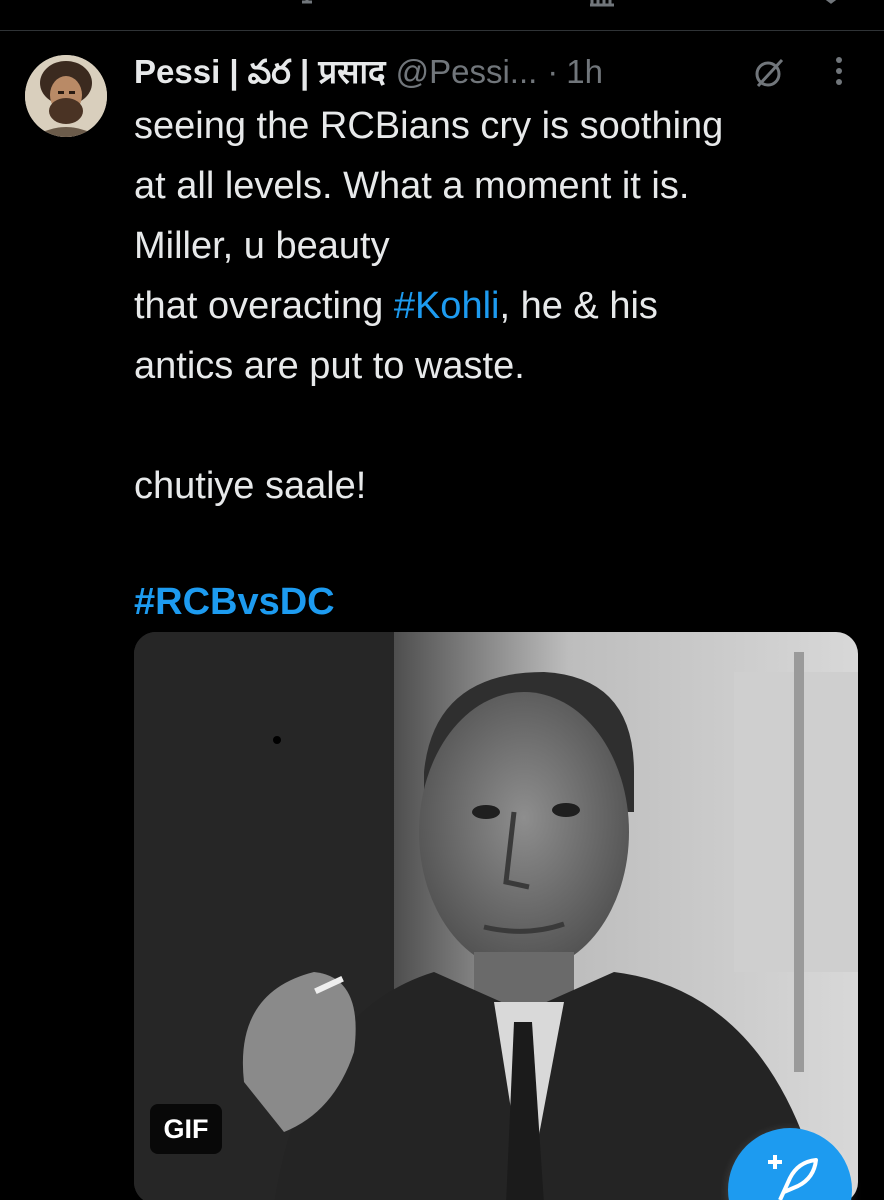  I want to click on tweet-text-line: at all levels. What a moment it is., so click(412, 186).